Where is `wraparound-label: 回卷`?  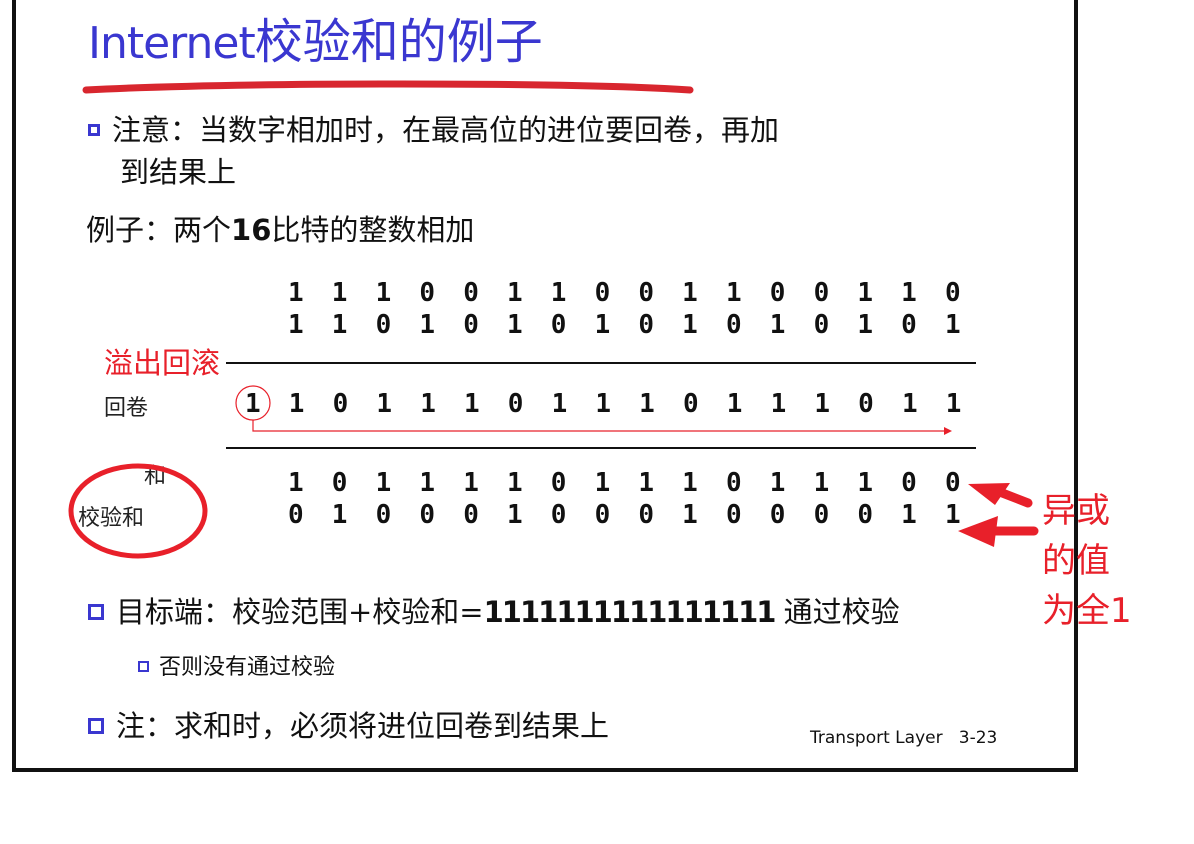
wraparound-label: 回卷 is located at coordinates (126, 408).